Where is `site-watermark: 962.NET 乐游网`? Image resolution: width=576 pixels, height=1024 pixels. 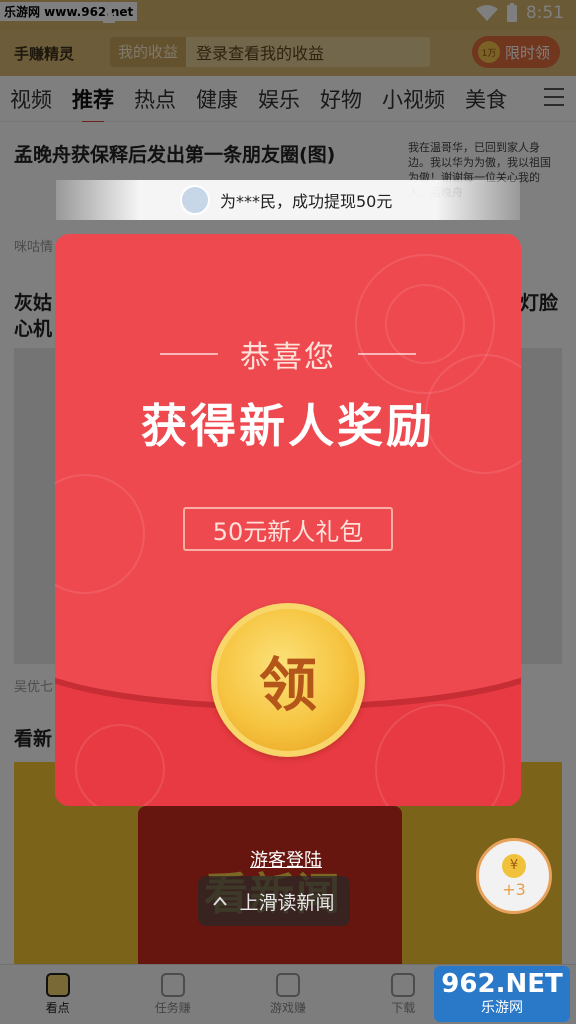 site-watermark: 962.NET 乐游网 is located at coordinates (502, 994).